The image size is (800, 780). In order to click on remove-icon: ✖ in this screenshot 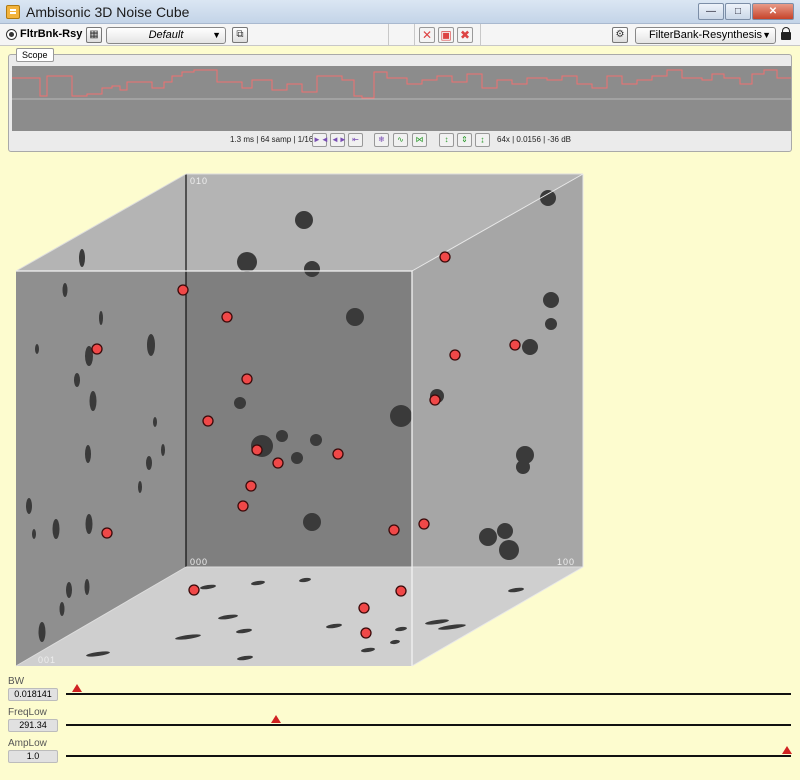, I will do `click(465, 35)`.